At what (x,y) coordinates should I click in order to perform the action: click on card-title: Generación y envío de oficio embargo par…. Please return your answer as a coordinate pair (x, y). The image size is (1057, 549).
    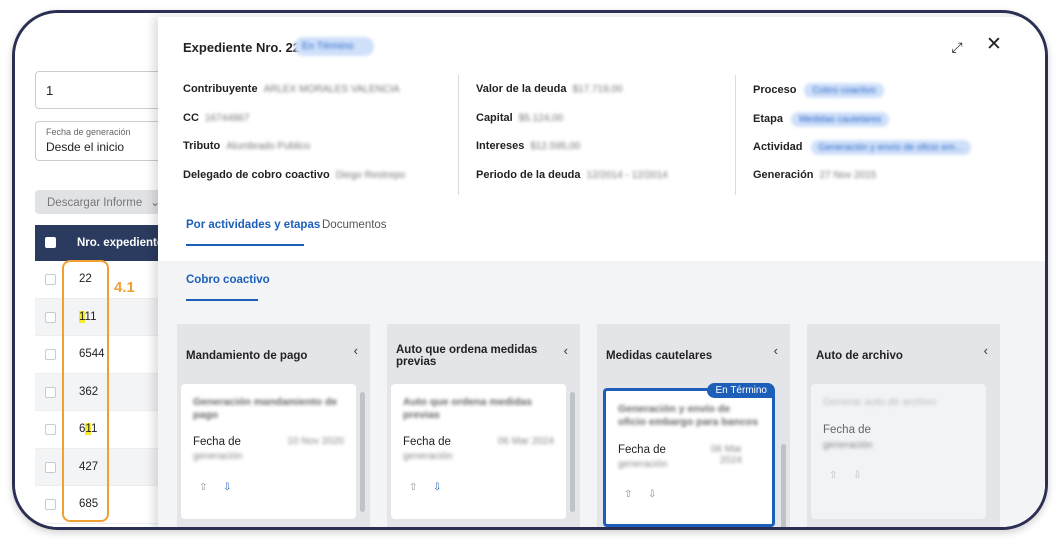
    Looking at the image, I should click on (688, 415).